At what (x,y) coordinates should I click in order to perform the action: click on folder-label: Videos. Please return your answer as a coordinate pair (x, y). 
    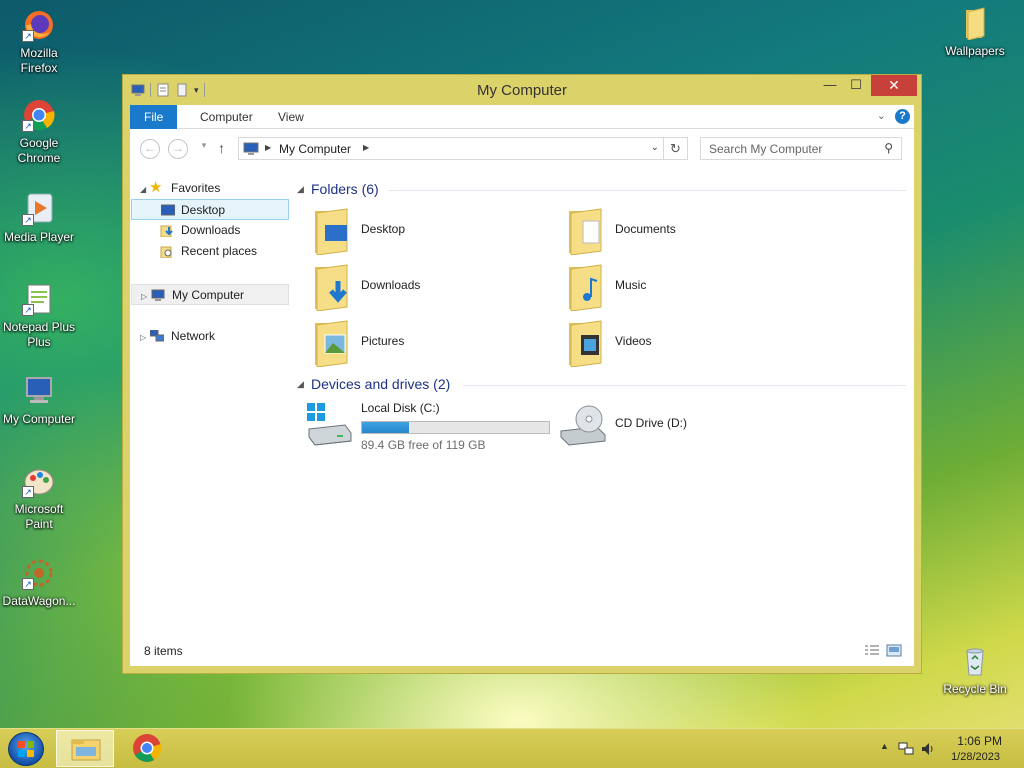
    Looking at the image, I should click on (633, 341).